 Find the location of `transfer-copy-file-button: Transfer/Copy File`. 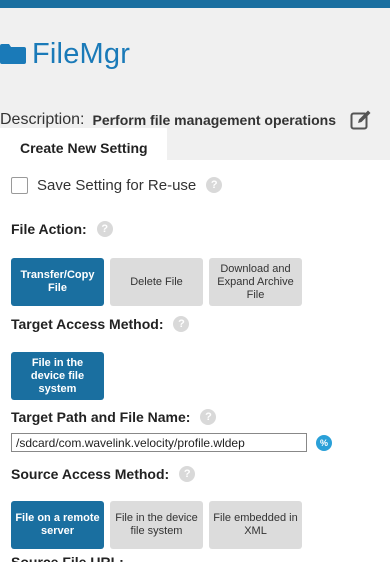

transfer-copy-file-button: Transfer/Copy File is located at coordinates (57, 282).